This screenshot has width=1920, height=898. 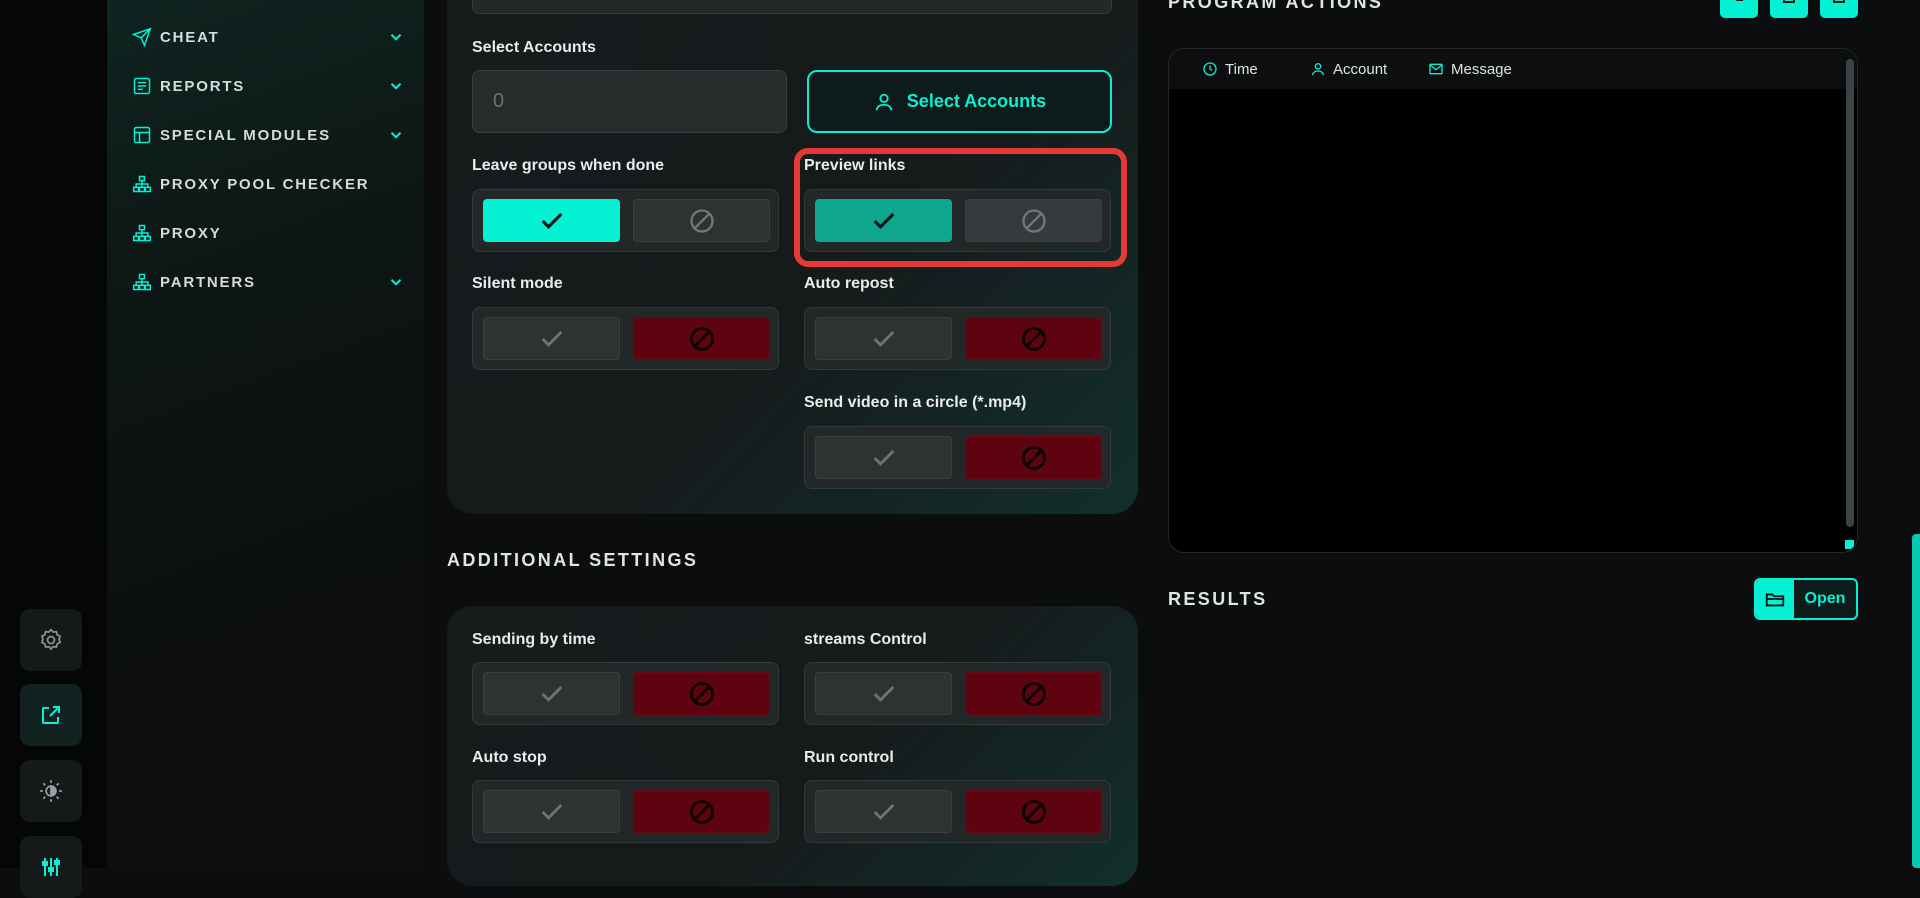 I want to click on trash-icon, so click(x=1839, y=1).